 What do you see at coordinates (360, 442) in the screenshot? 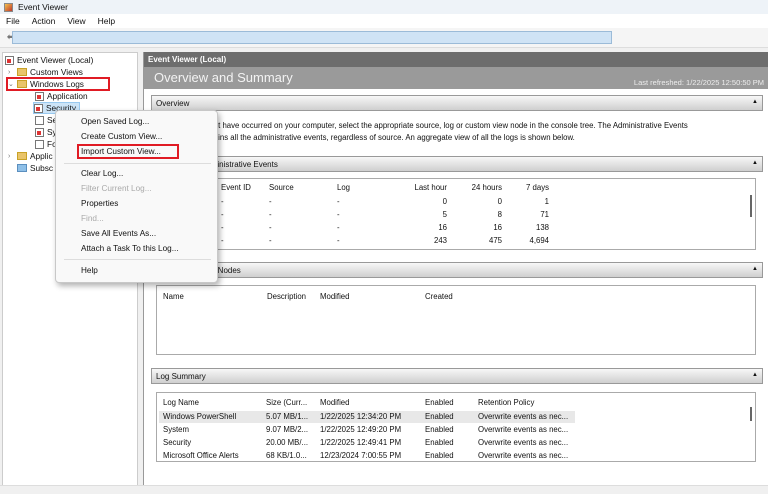
I see `table-cell: 1/22/2025 12:49:41 PM` at bounding box center [360, 442].